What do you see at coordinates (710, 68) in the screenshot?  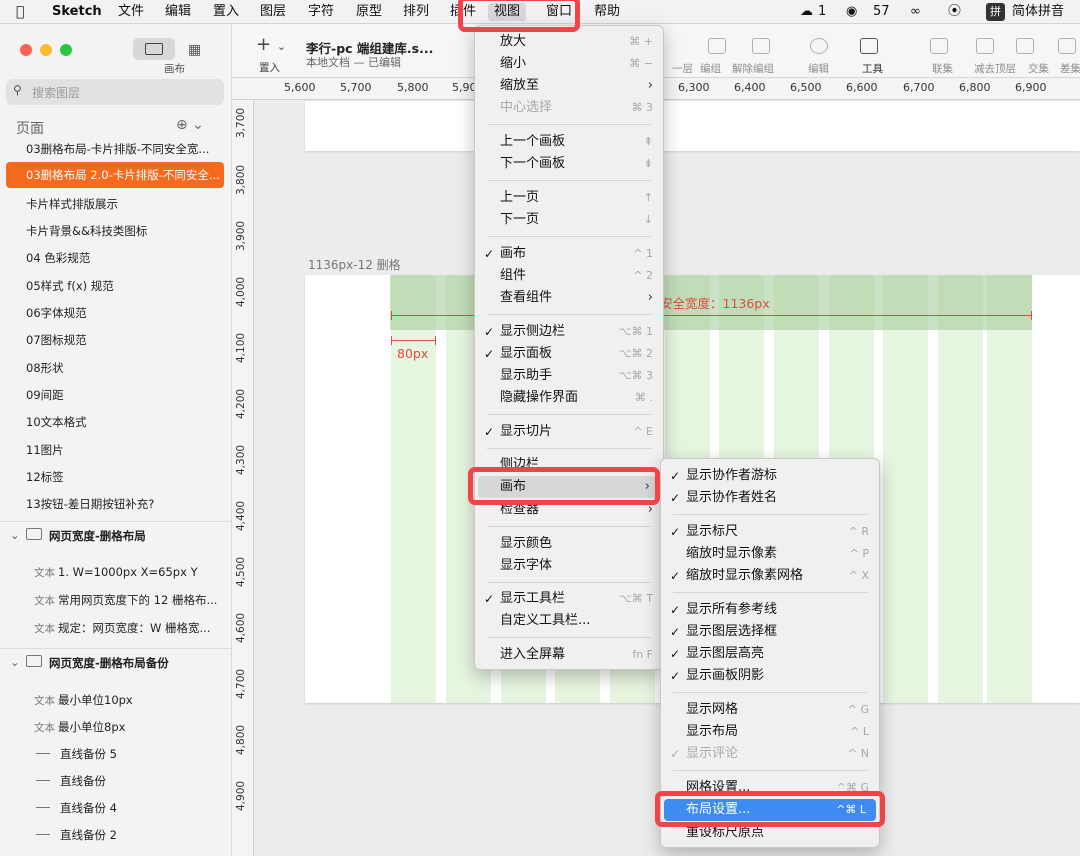 I see `tool-group-label: 编组` at bounding box center [710, 68].